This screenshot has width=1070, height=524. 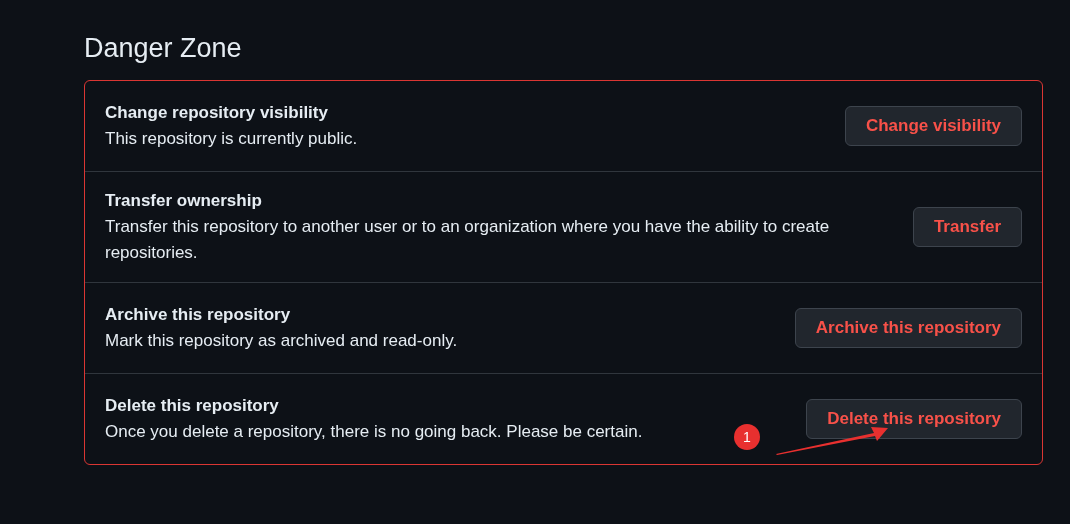 I want to click on danger-button: Archive this repository, so click(x=908, y=328).